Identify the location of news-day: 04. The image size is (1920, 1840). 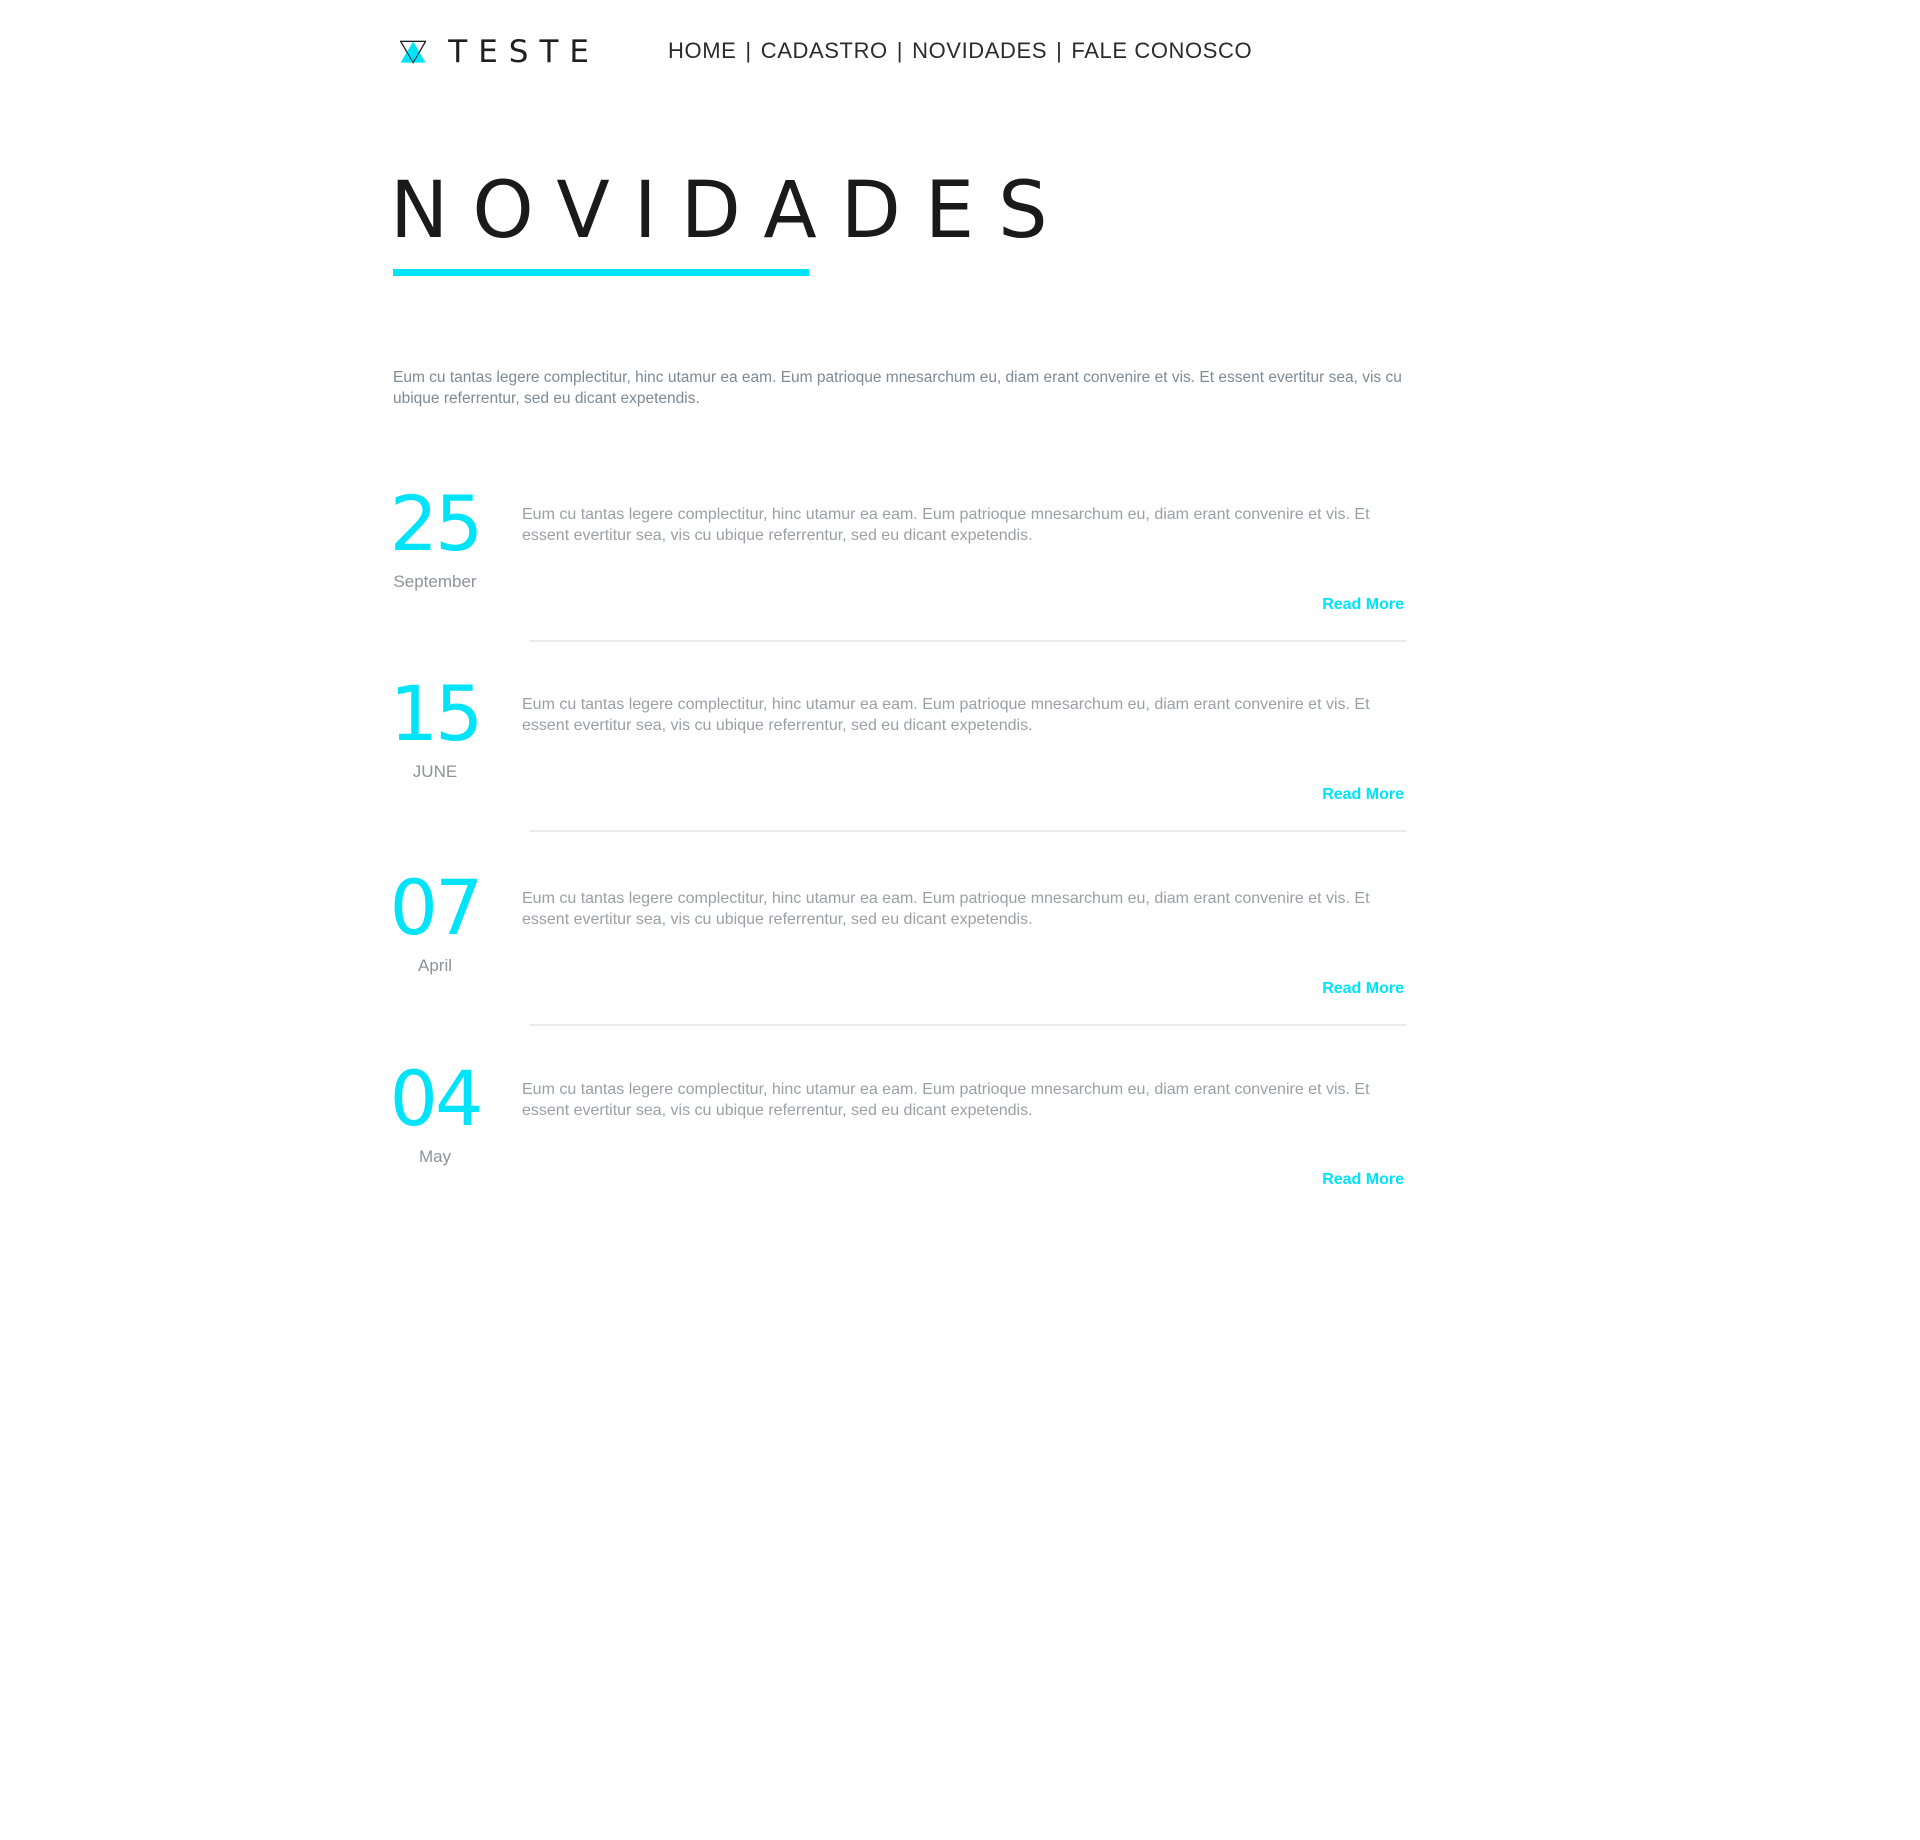
(436, 1098).